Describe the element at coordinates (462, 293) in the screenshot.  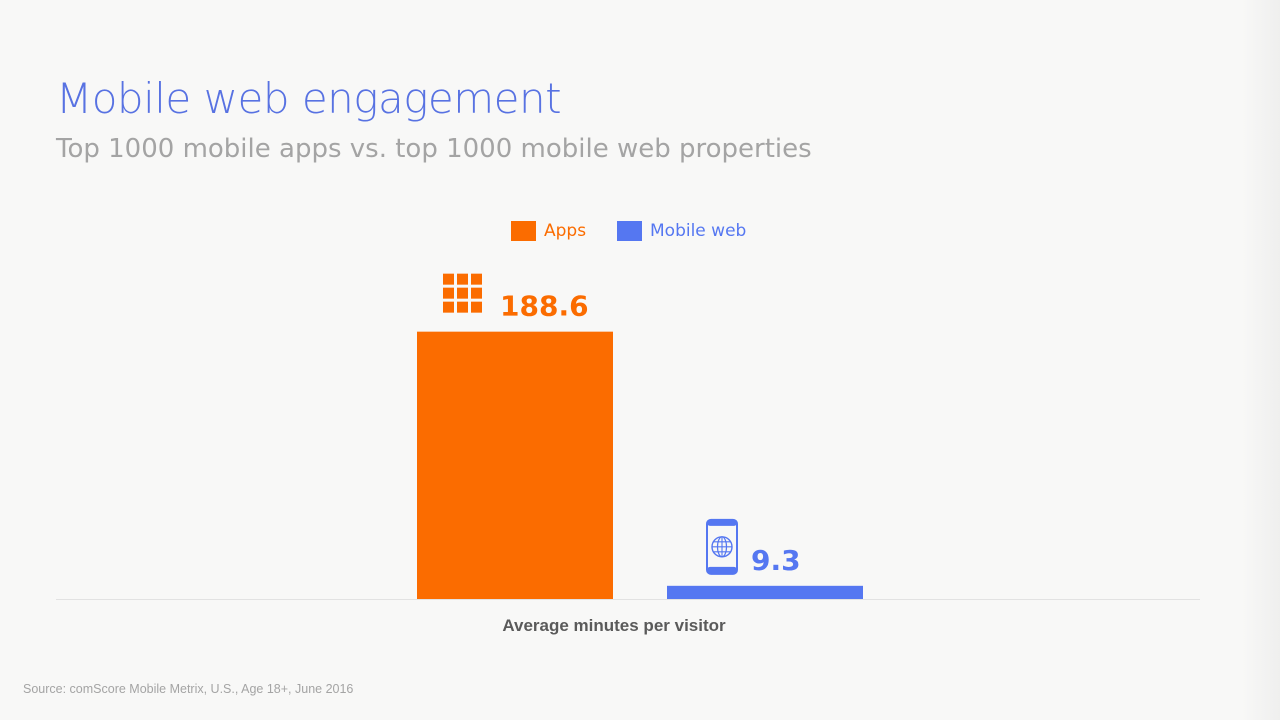
I see `app-grid-icon` at that location.